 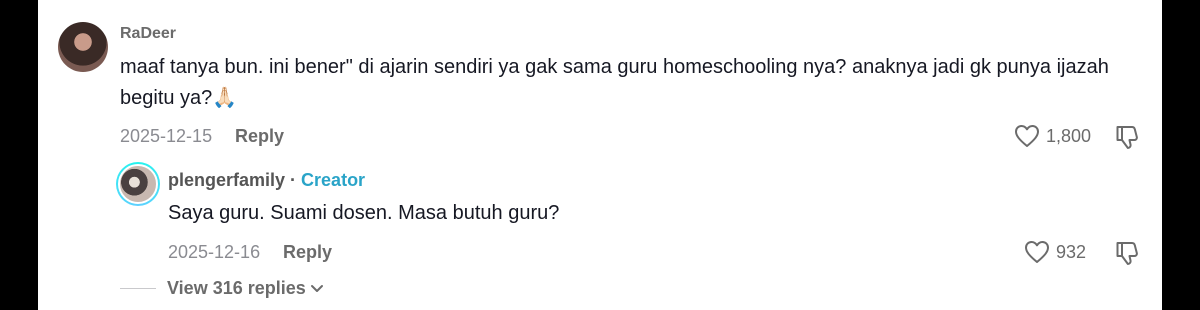 I want to click on reply-like-count: 932, so click(x=1071, y=251).